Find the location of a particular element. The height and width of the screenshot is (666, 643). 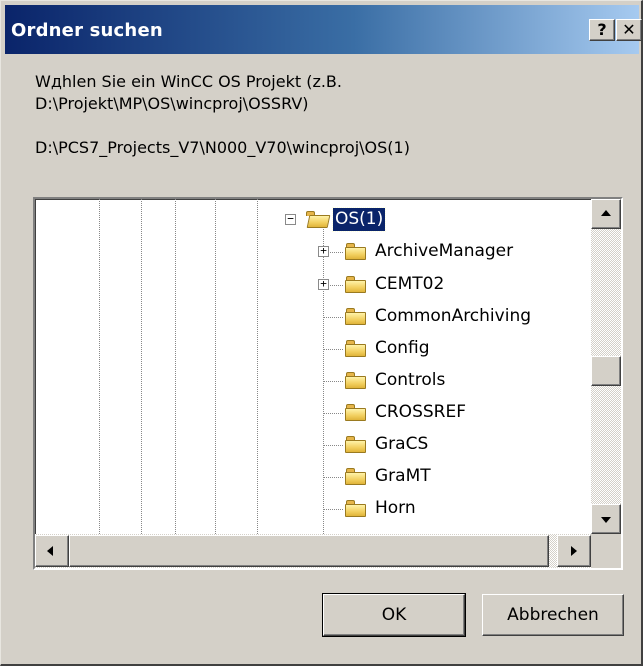

vertical-scrollbar is located at coordinates (606, 366).